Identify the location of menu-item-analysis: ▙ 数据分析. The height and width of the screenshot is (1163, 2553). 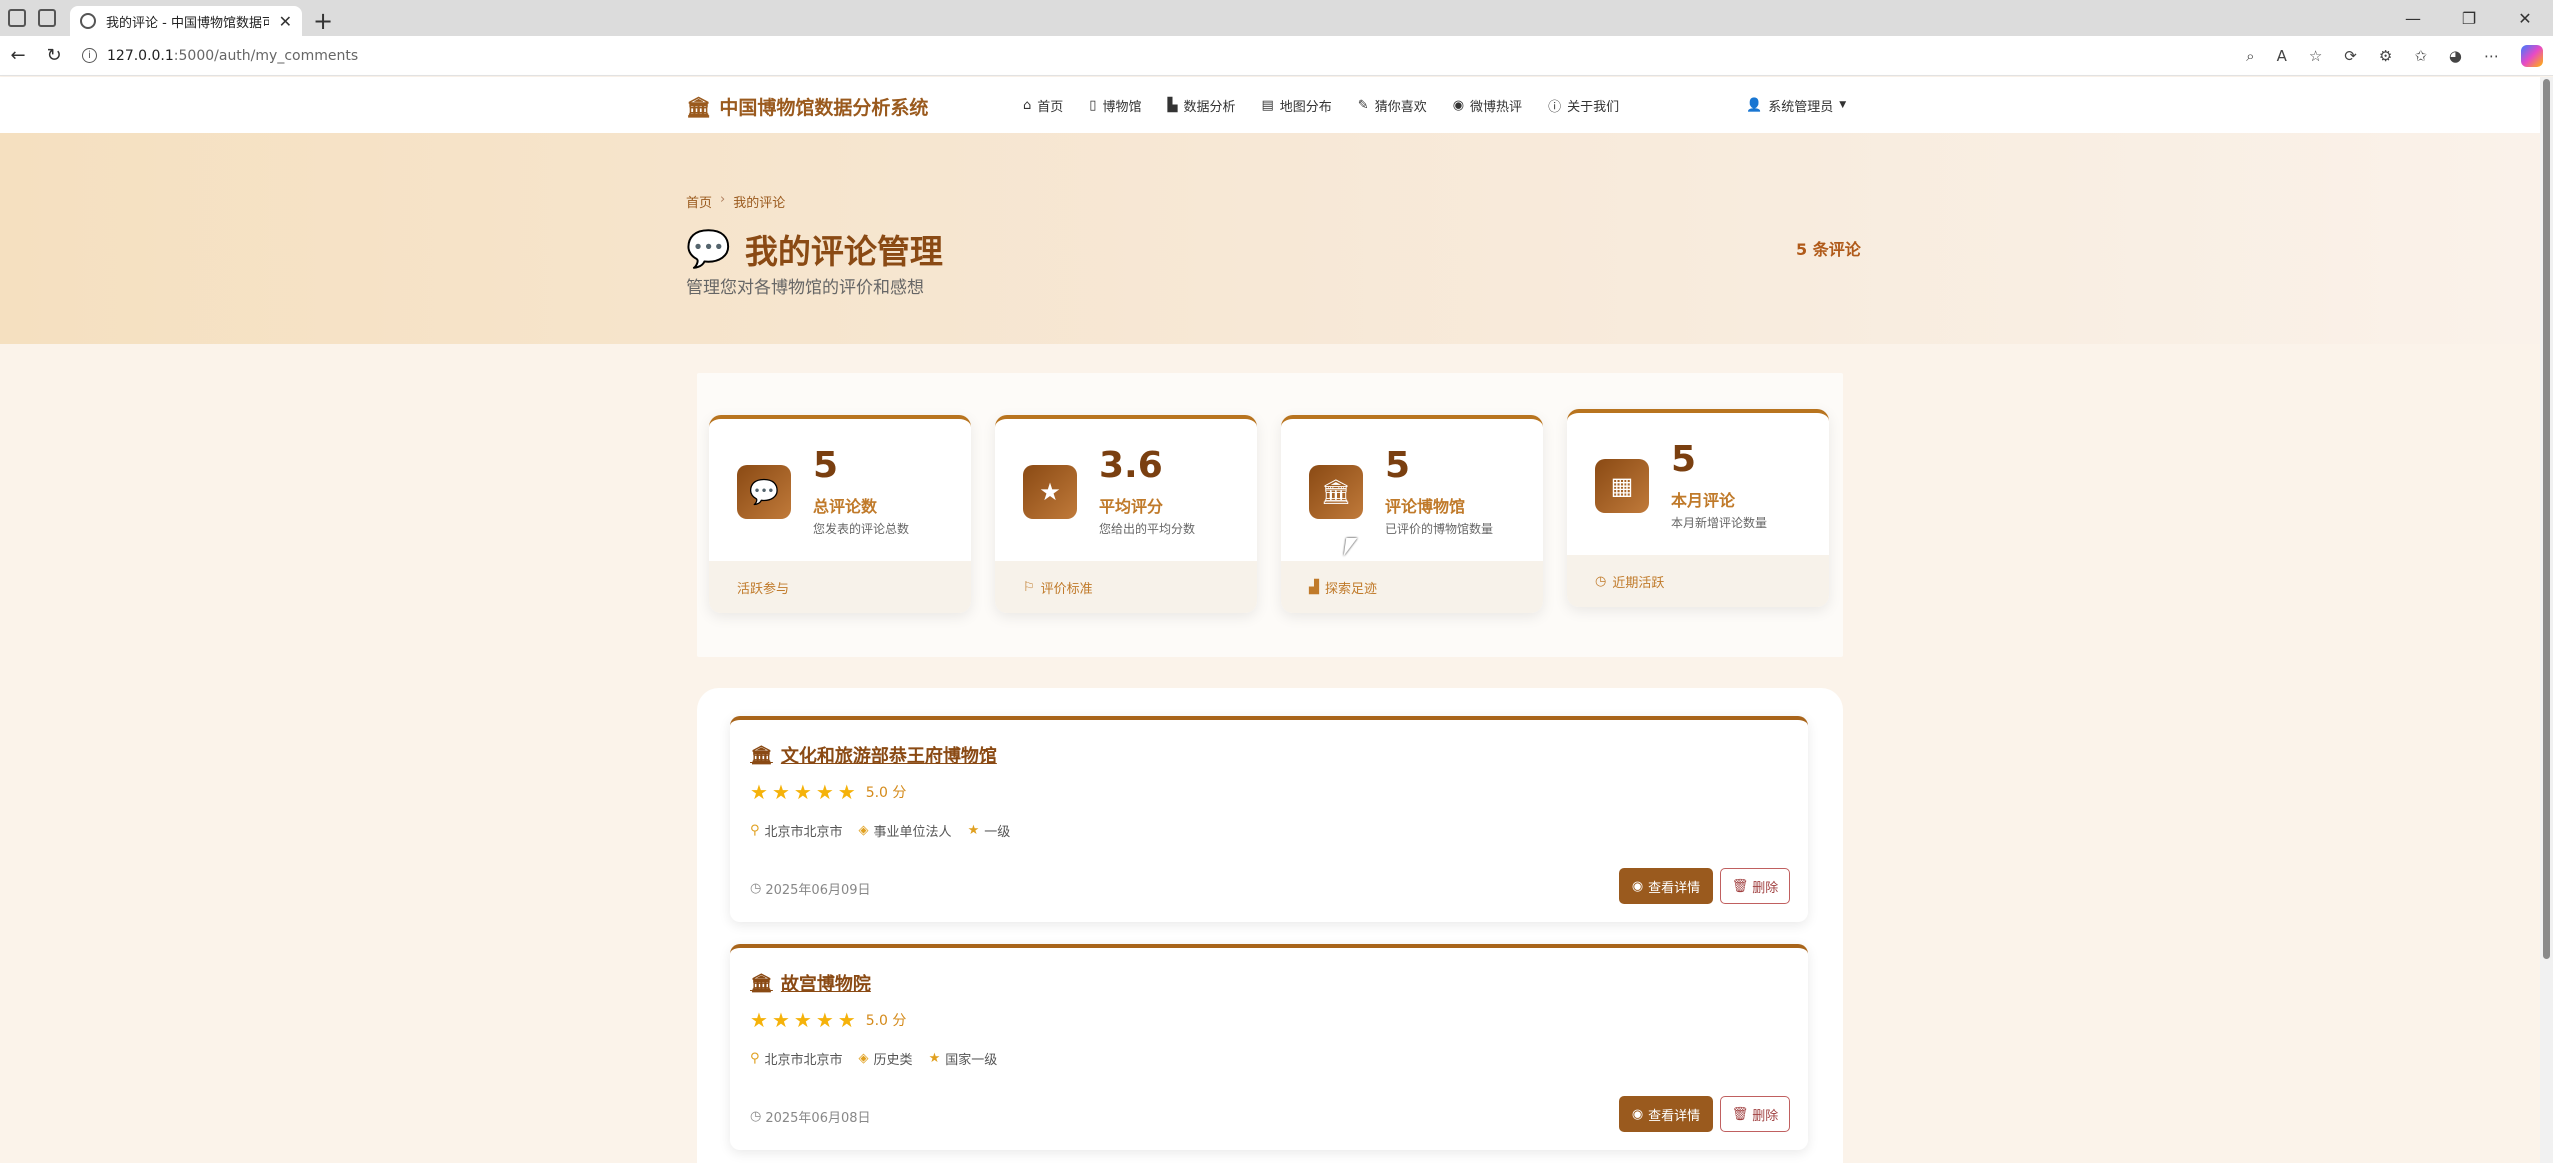
(1201, 105).